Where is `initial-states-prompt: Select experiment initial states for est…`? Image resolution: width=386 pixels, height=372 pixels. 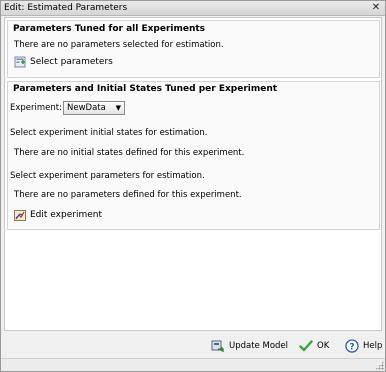 initial-states-prompt: Select experiment initial states for est… is located at coordinates (109, 133).